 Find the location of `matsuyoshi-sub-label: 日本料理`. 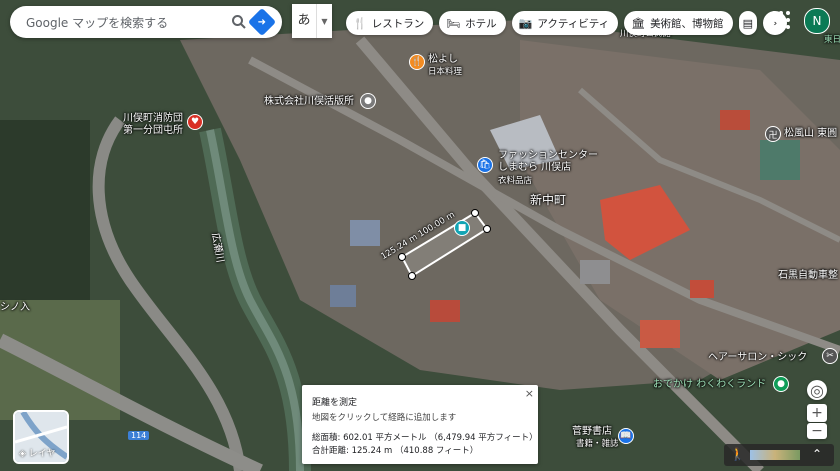

matsuyoshi-sub-label: 日本料理 is located at coordinates (445, 72).